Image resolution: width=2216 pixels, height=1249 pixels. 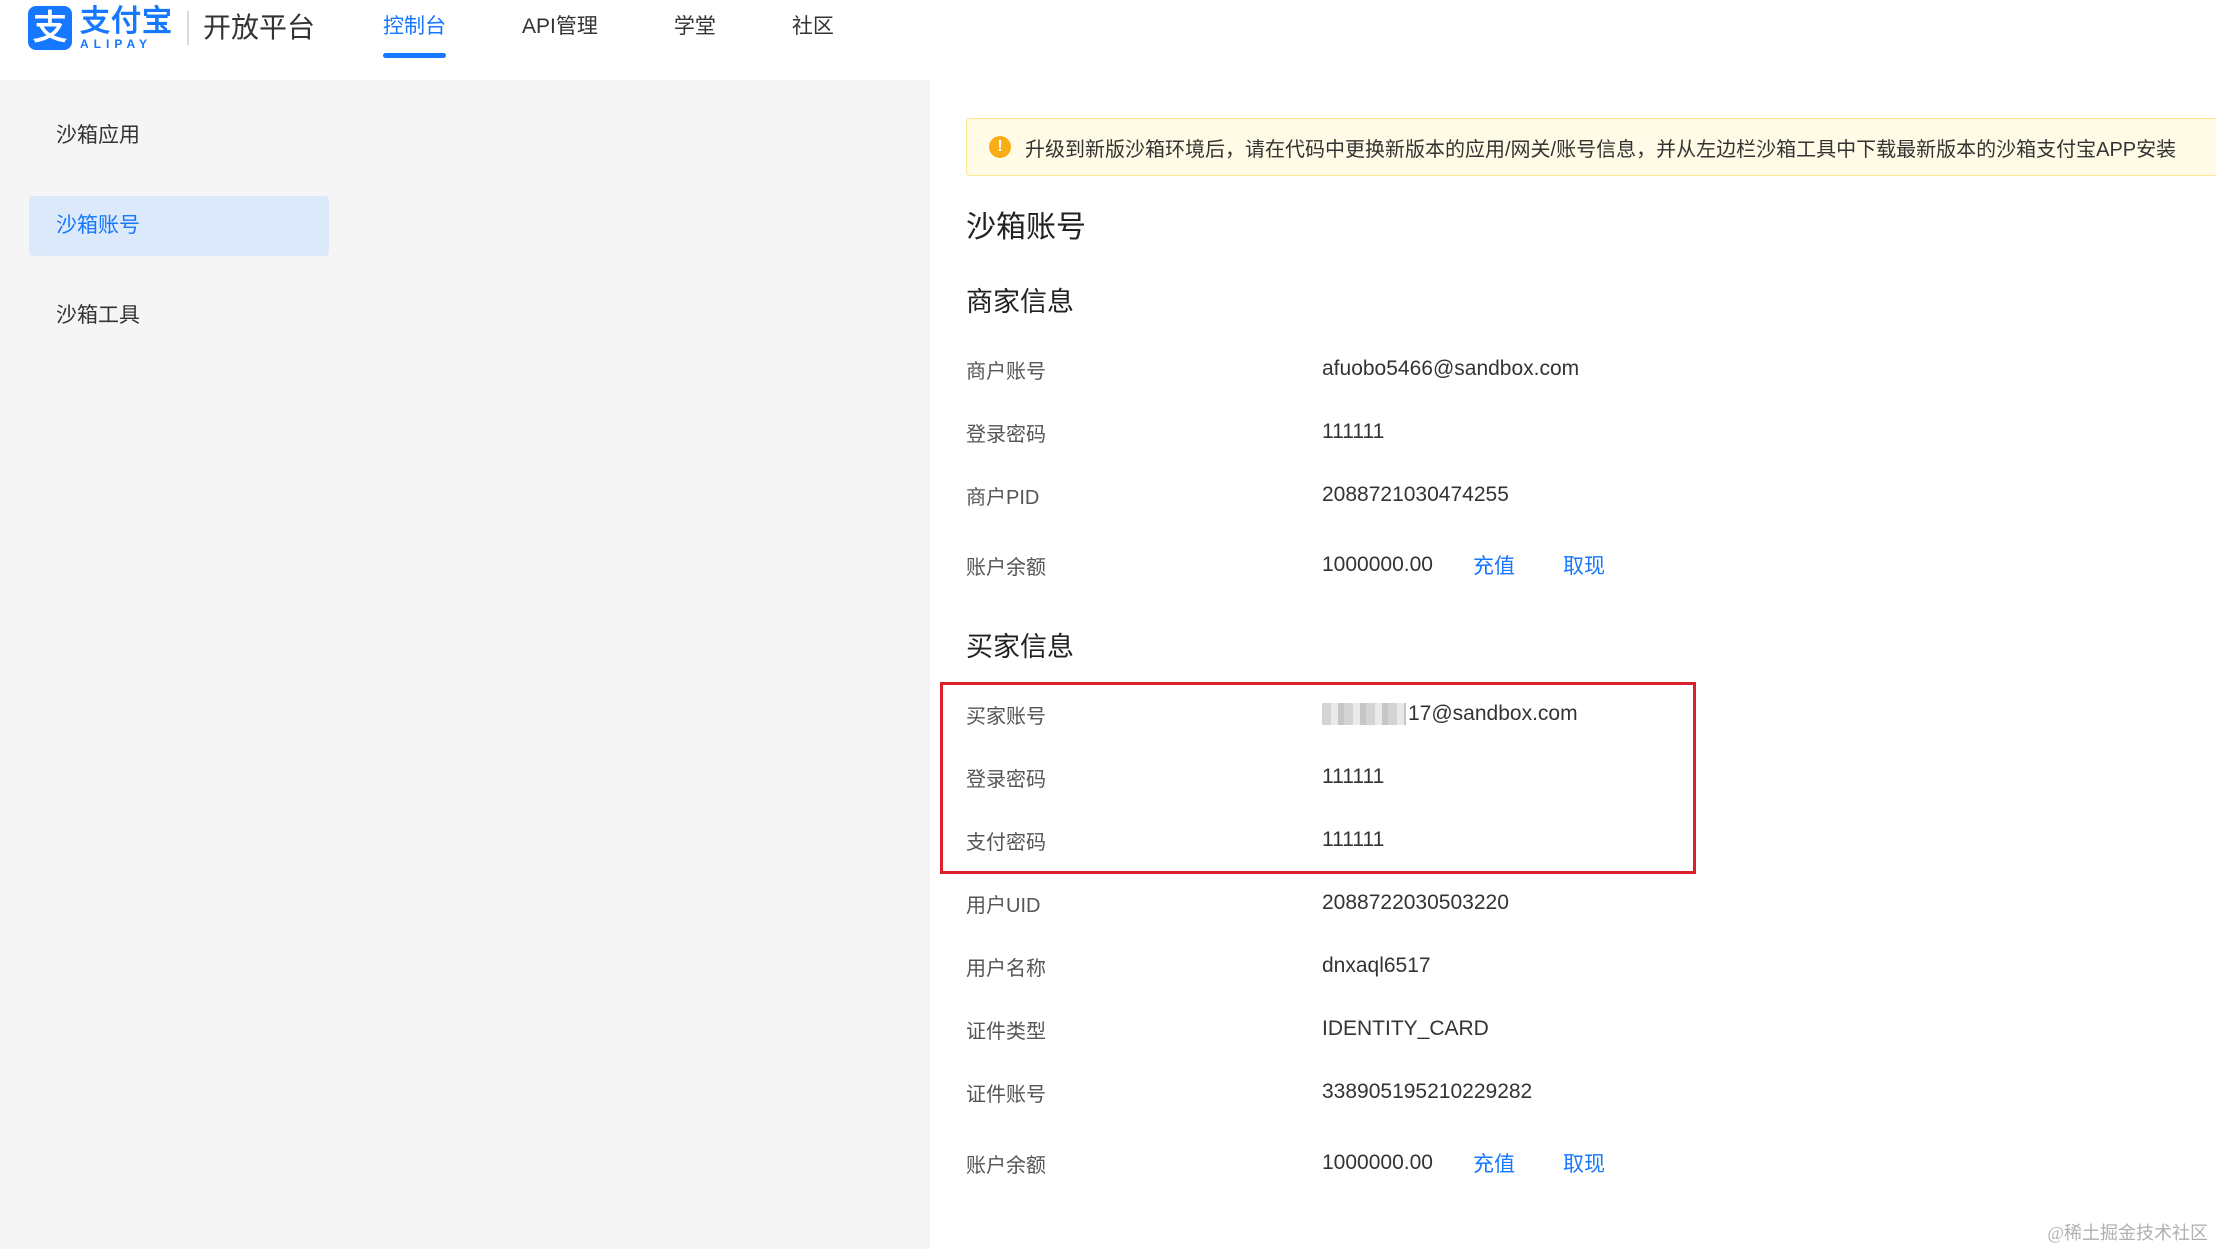 I want to click on merchant-balance-value: 1000000.00, so click(x=1377, y=564).